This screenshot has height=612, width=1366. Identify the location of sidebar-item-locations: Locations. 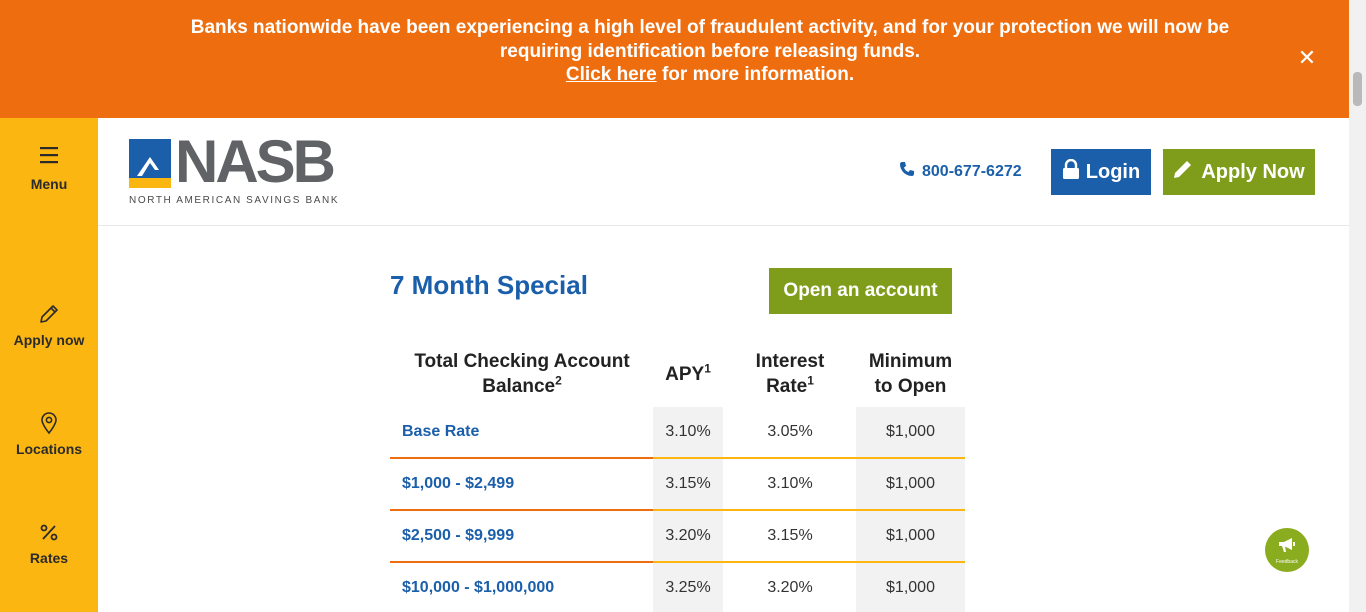
(49, 434).